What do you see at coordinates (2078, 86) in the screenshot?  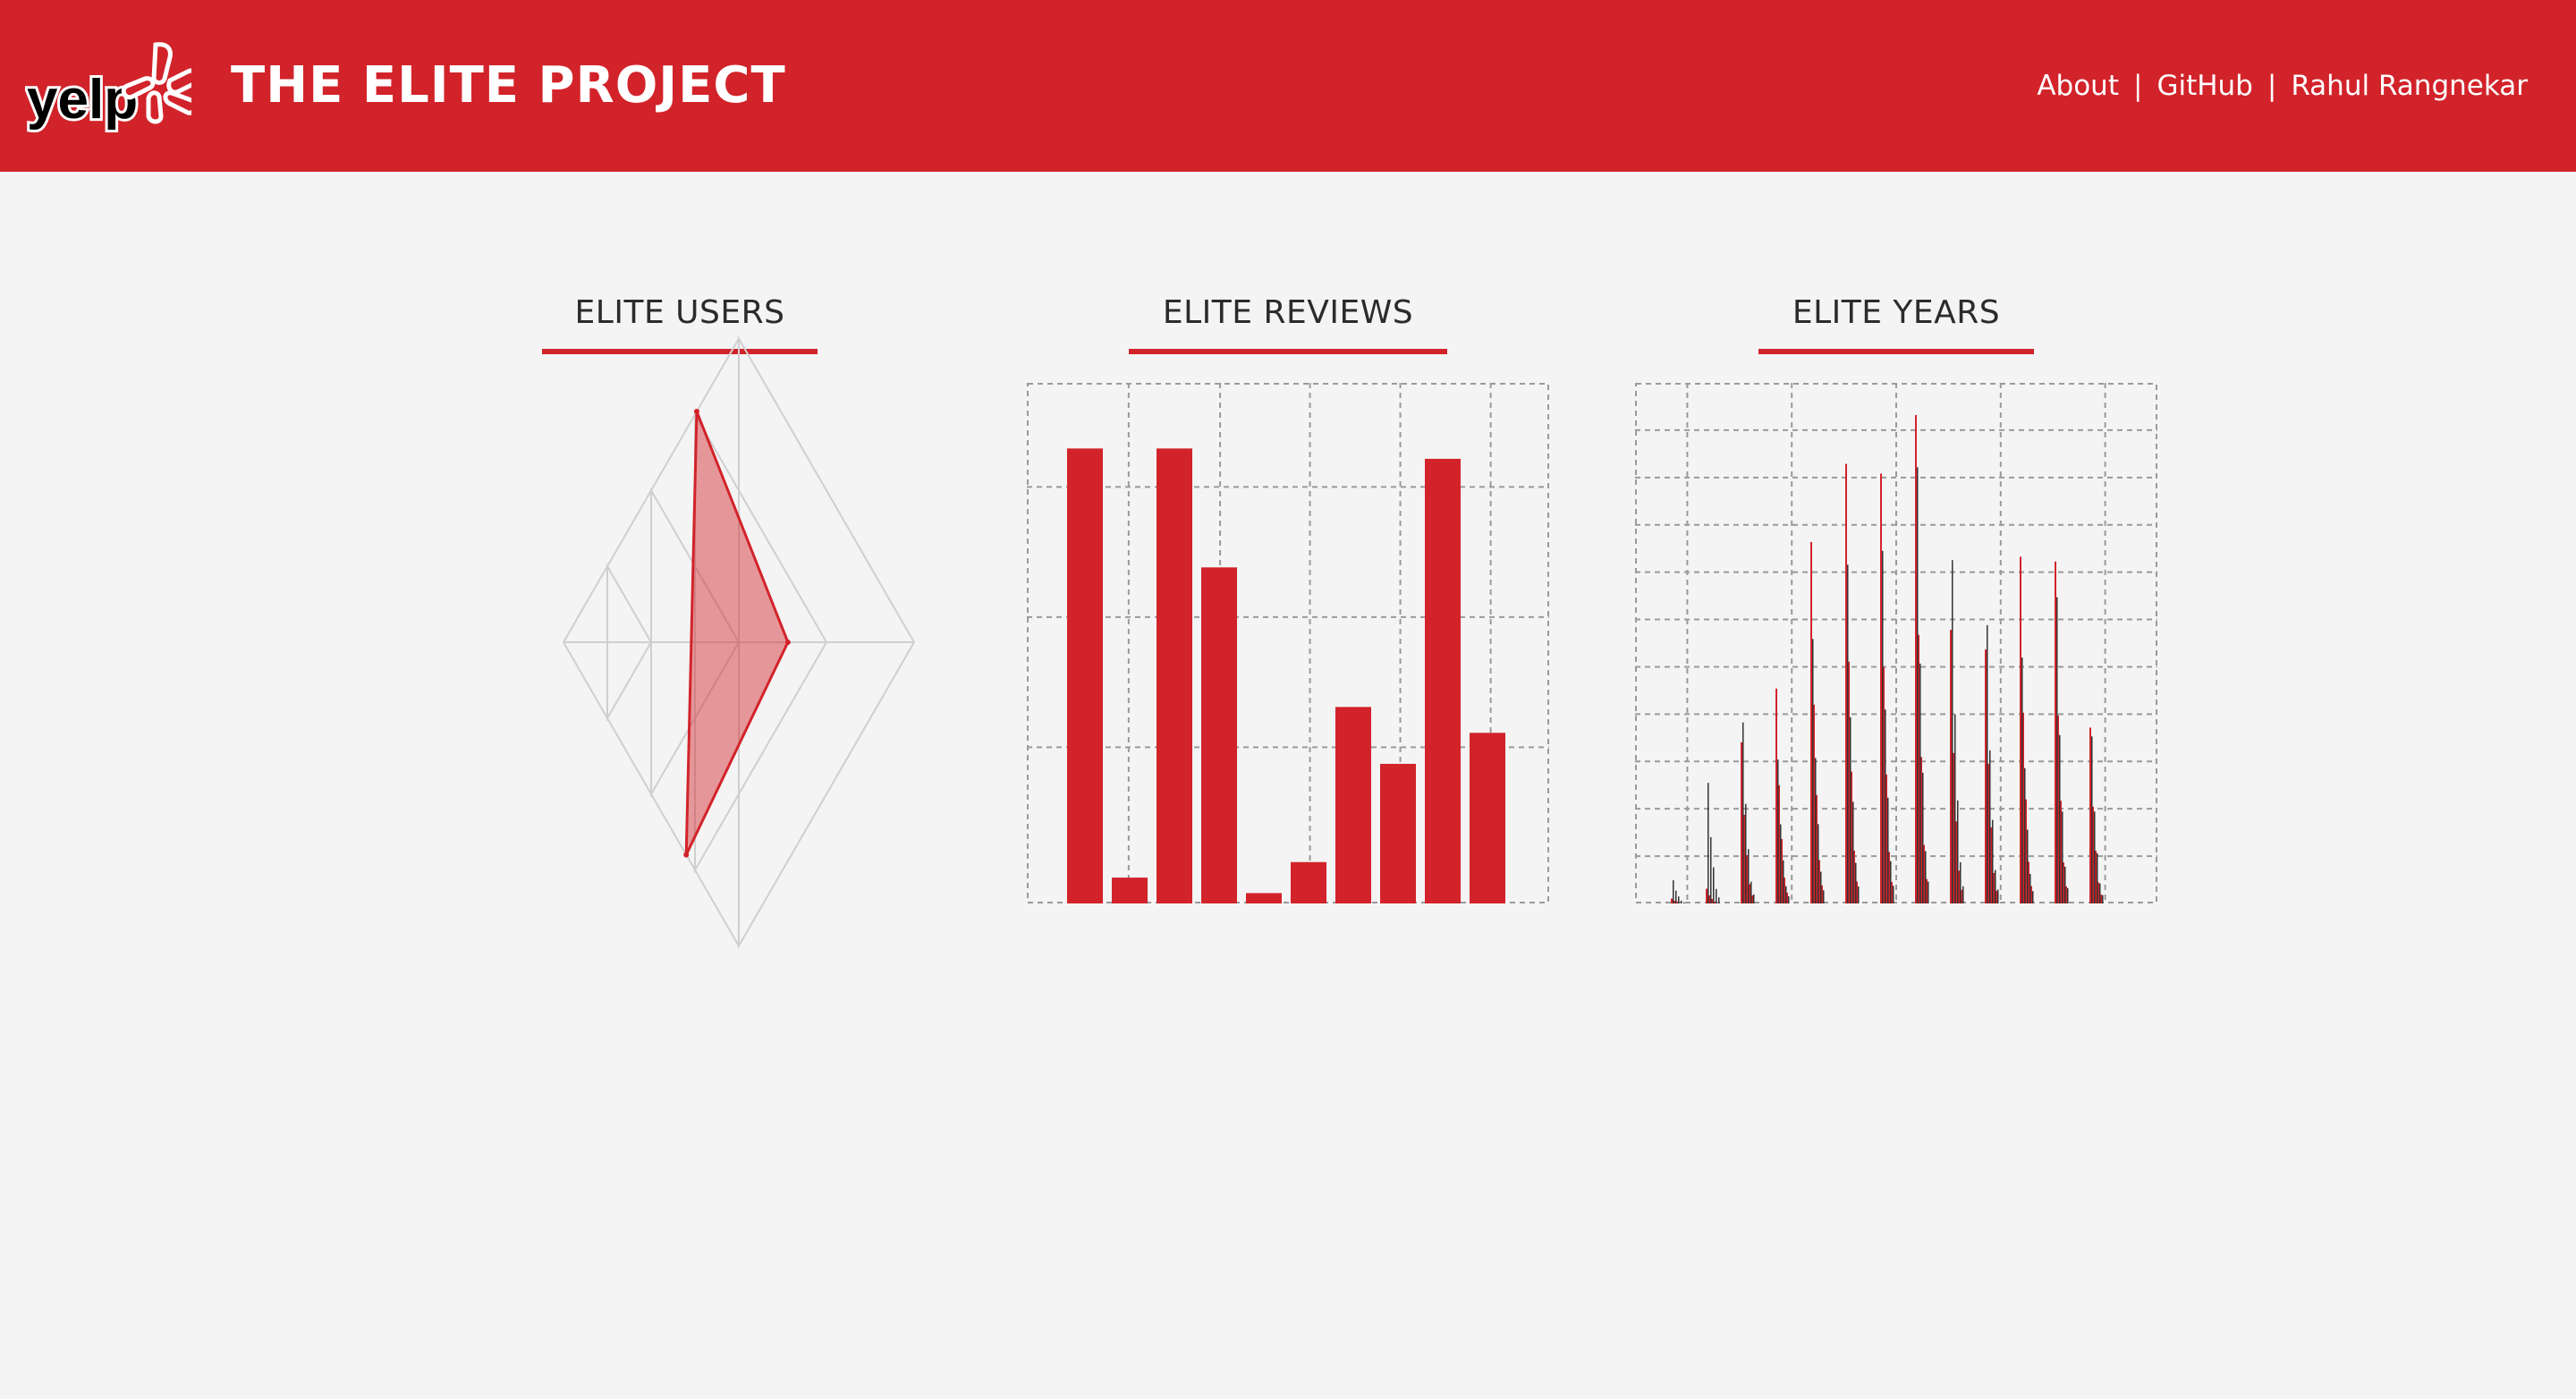 I see `nav-about-link: About` at bounding box center [2078, 86].